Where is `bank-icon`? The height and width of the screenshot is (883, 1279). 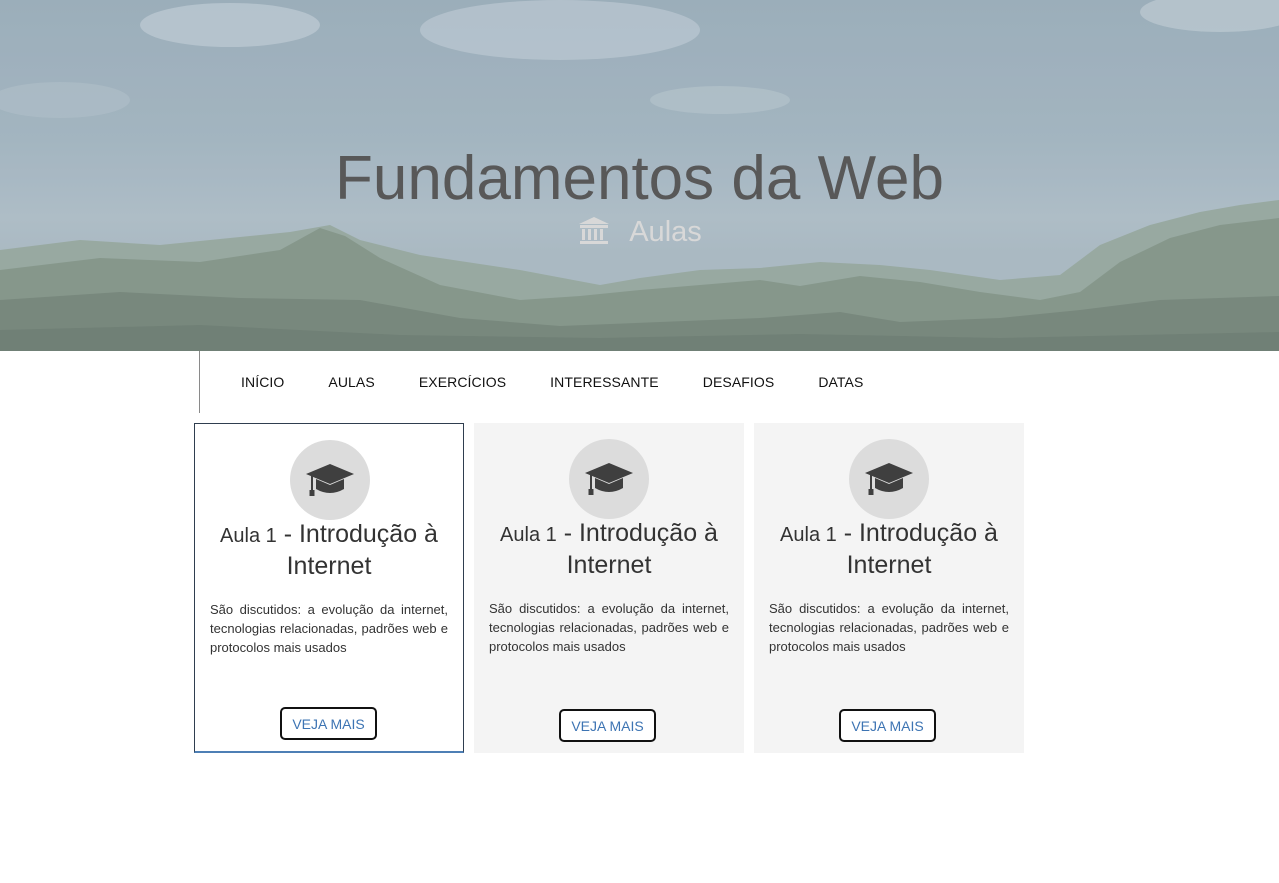
bank-icon is located at coordinates (594, 231).